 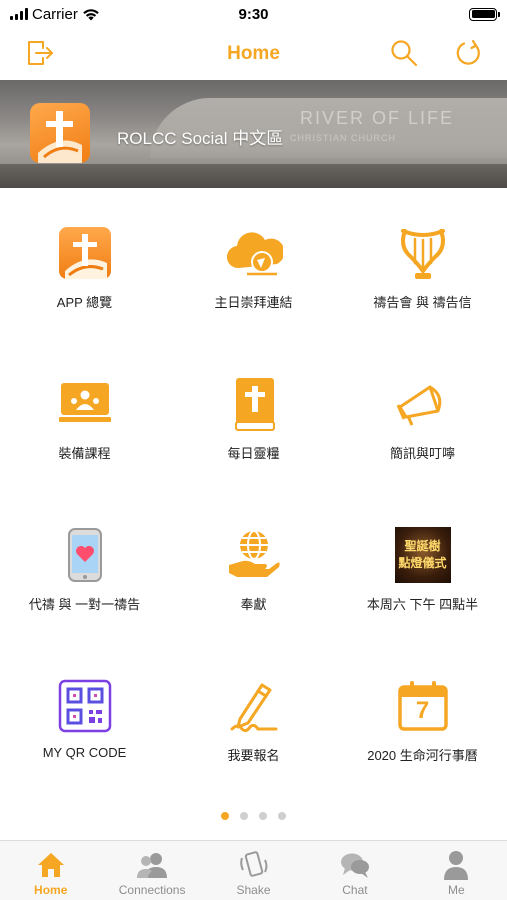 What do you see at coordinates (84, 604) in the screenshot?
I see `grid-item-label: 代禱 與 一對一禱告` at bounding box center [84, 604].